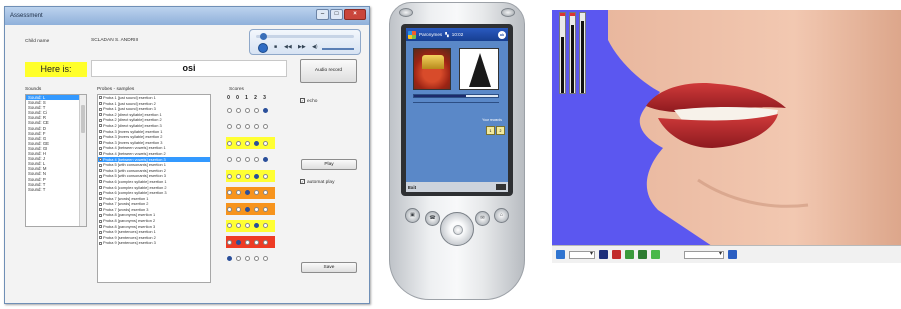 This screenshot has height=309, width=901. Describe the element at coordinates (263, 36) in the screenshot. I see `seek-knob` at that location.